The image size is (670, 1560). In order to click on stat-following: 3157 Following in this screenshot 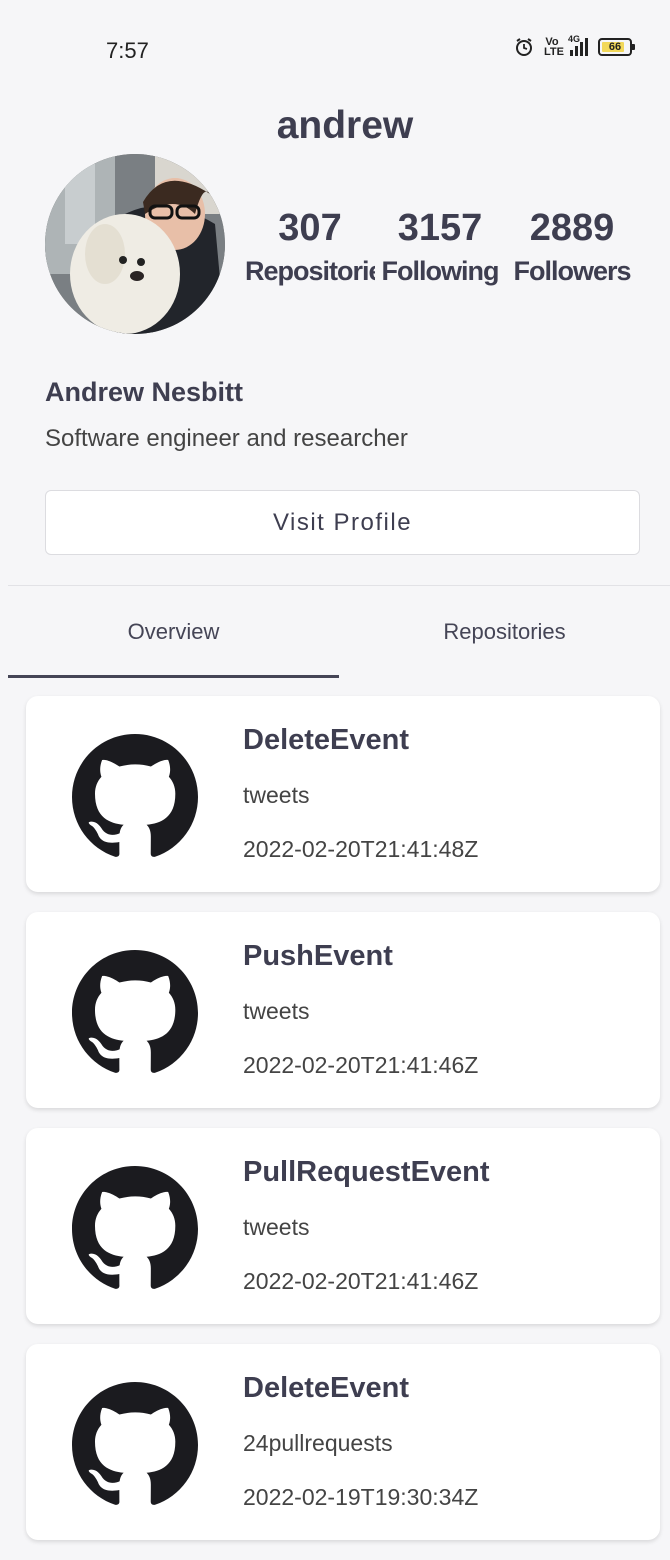, I will do `click(440, 243)`.